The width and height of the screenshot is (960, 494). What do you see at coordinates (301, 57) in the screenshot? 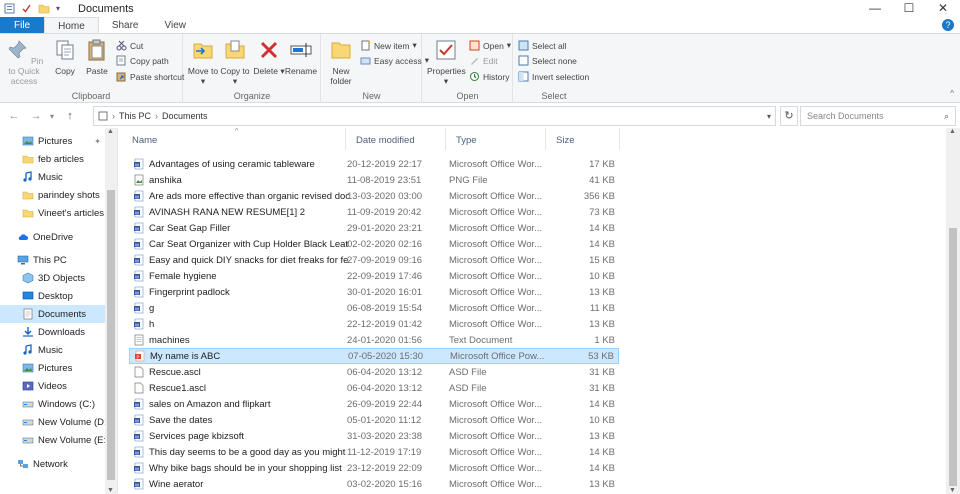
I see `rename-button: Rename` at bounding box center [301, 57].